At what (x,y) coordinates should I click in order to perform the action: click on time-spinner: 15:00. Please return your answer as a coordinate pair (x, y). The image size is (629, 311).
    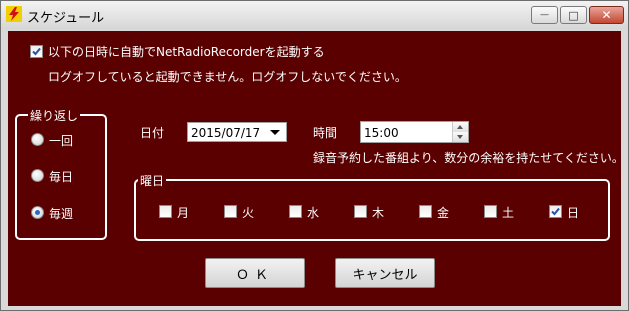
    Looking at the image, I should click on (414, 132).